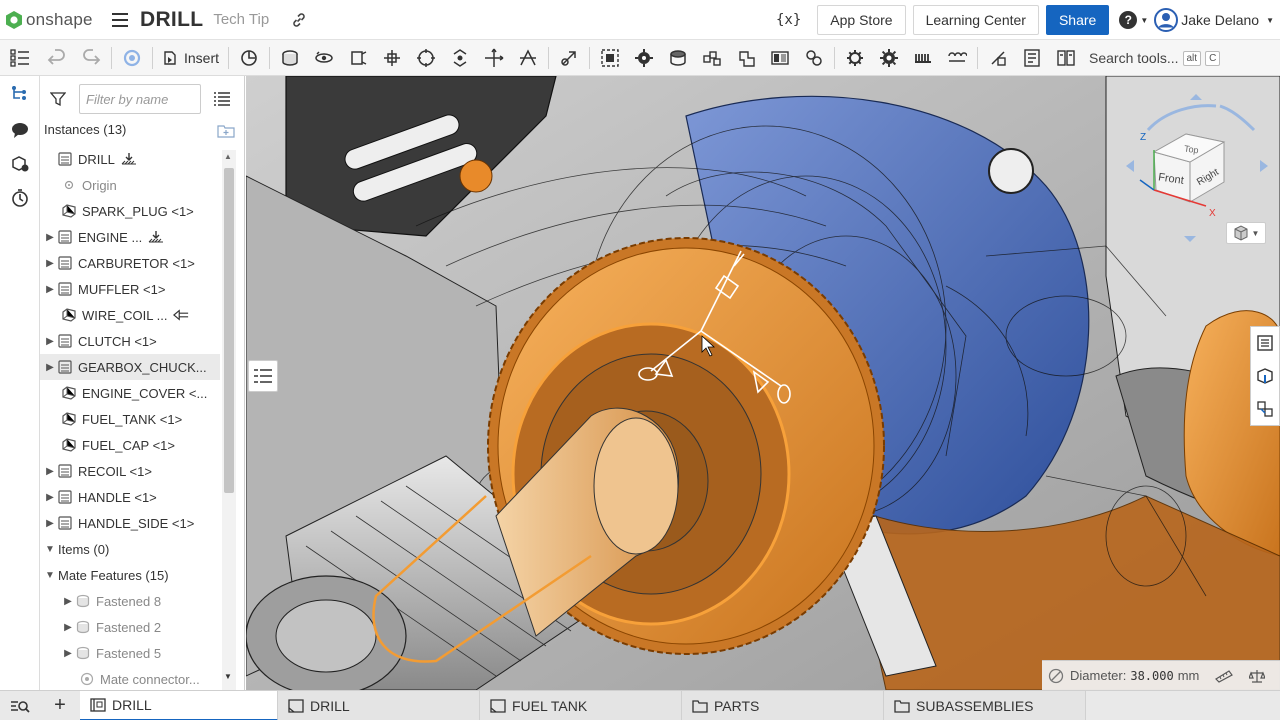 This screenshot has height=720, width=1280. What do you see at coordinates (788, 20) in the screenshot?
I see `variables-icon: {x}` at bounding box center [788, 20].